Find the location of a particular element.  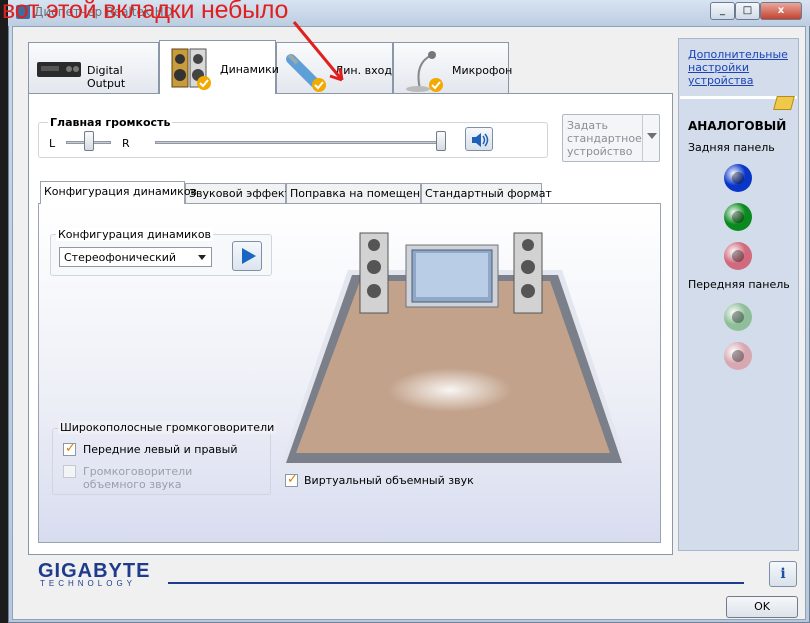

speakers-icon is located at coordinates (191, 69).